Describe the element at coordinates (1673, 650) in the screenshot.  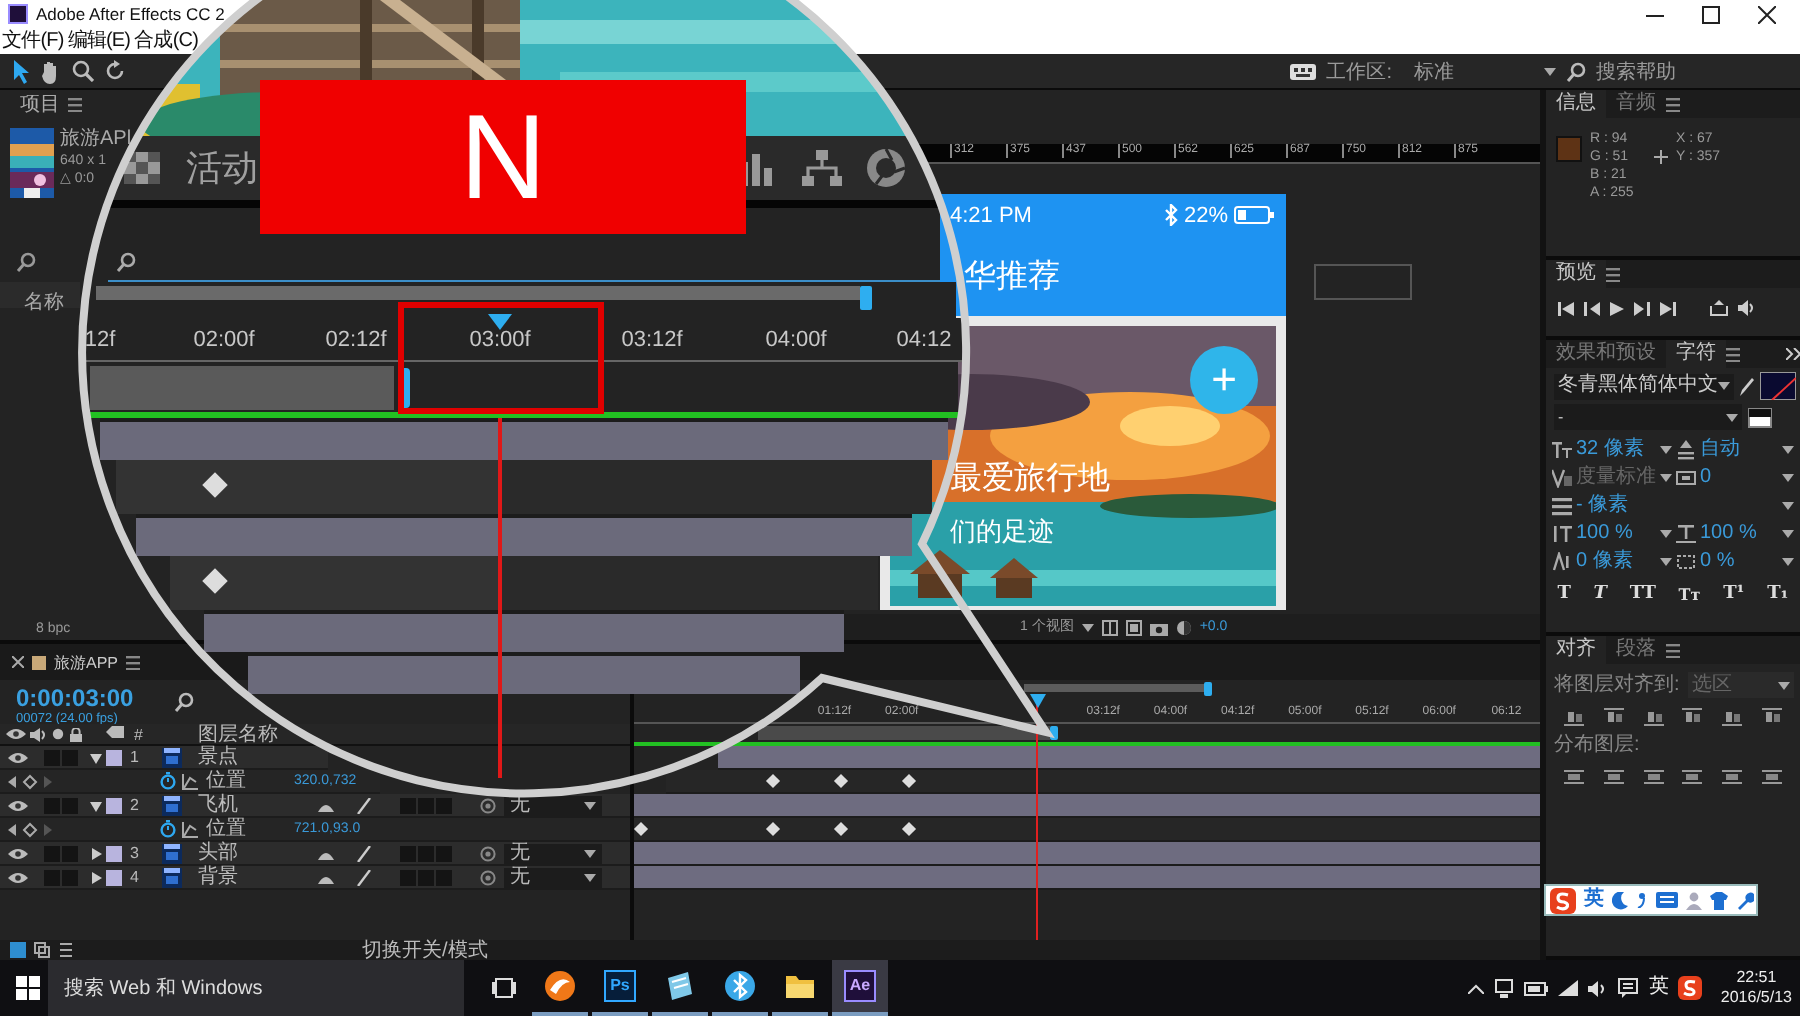
I see `menu-icon` at that location.